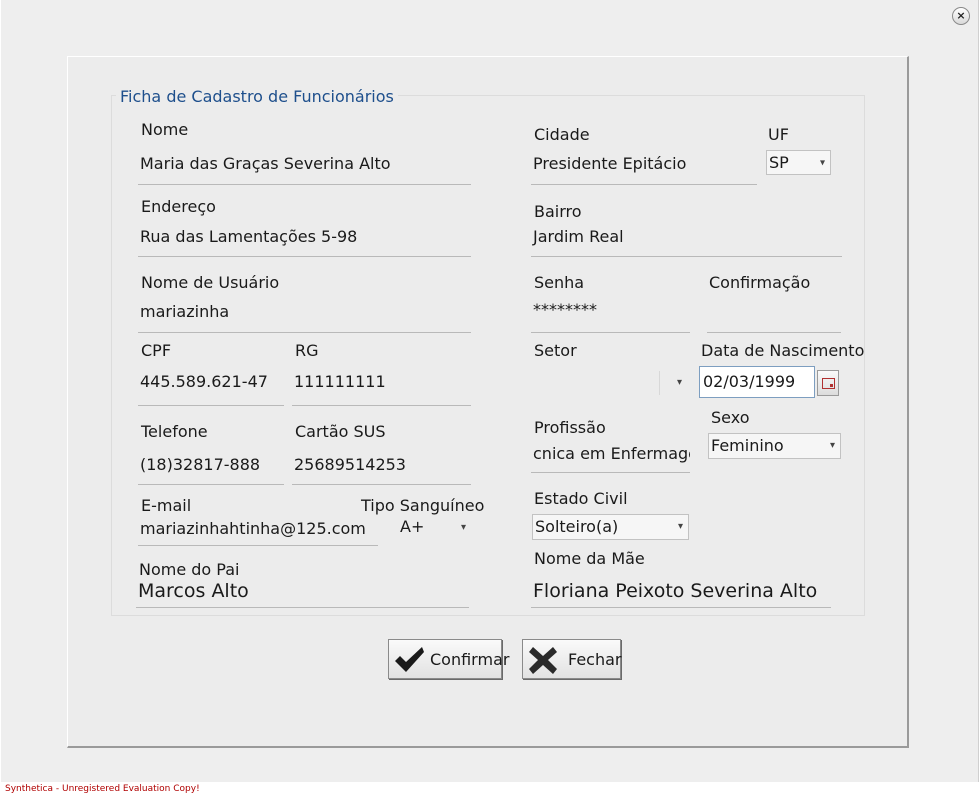 This screenshot has height=795, width=979. Describe the element at coordinates (555, 350) in the screenshot. I see `setor-label: Setor` at that location.